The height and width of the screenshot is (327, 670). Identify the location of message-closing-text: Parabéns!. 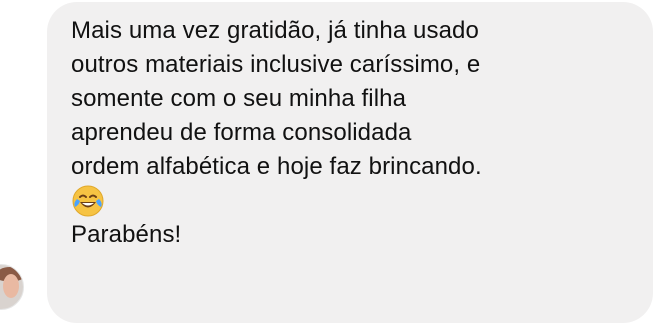
(126, 234).